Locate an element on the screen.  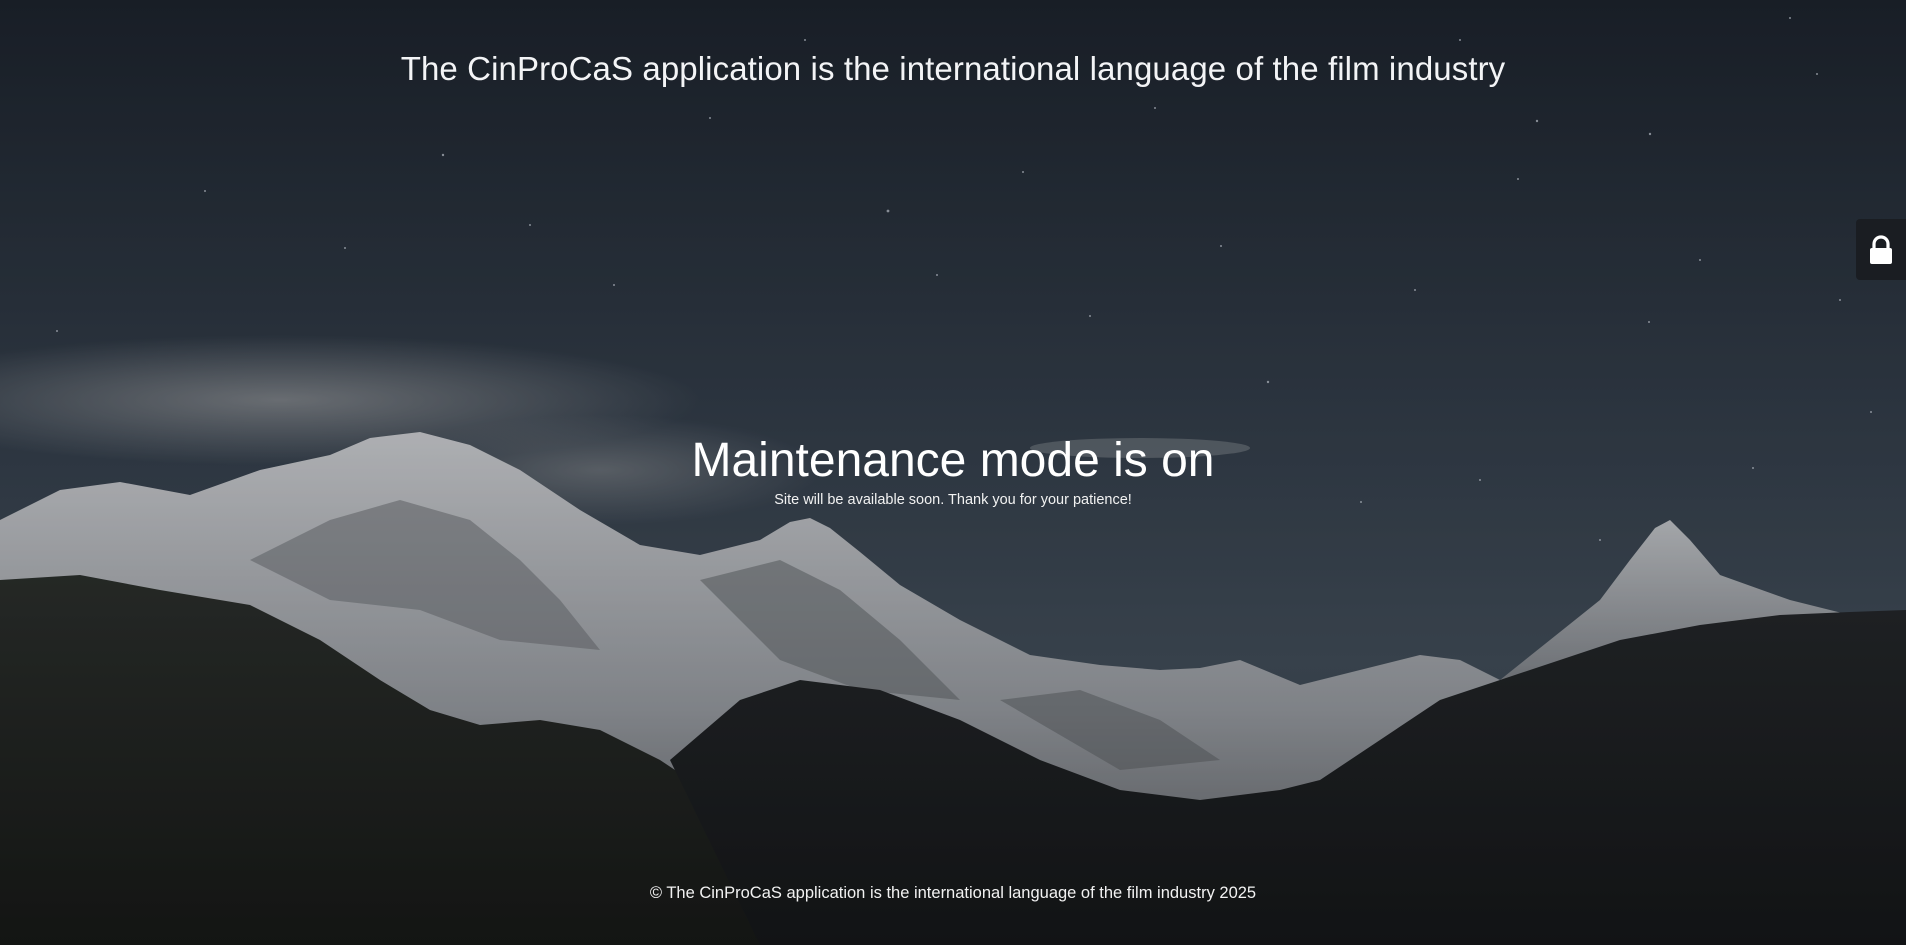
lock-icon is located at coordinates (1881, 249).